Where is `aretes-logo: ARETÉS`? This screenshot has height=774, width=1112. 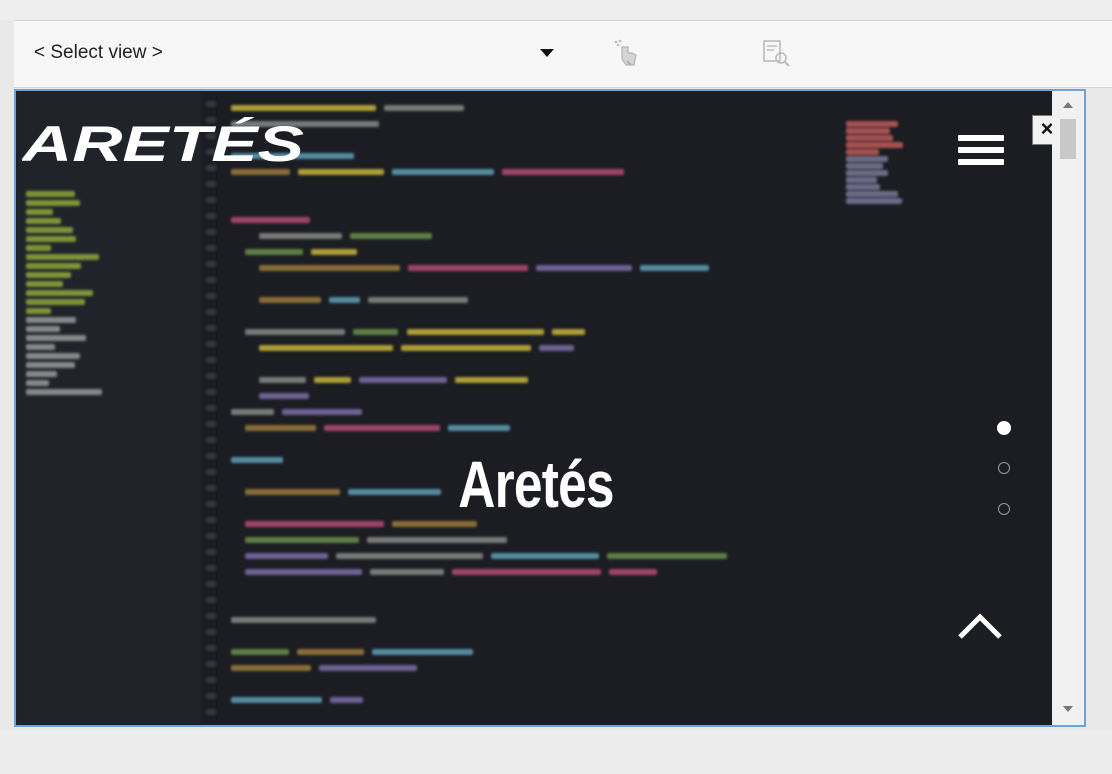
aretes-logo: ARETÉS is located at coordinates (162, 144).